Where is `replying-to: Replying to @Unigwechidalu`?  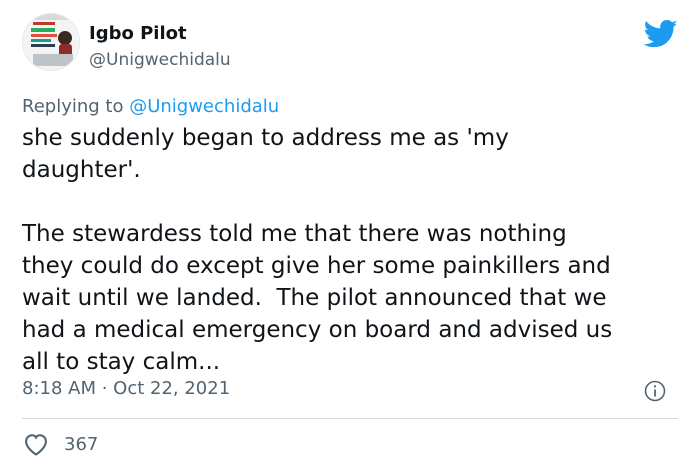 replying-to: Replying to @Unigwechidalu is located at coordinates (150, 106).